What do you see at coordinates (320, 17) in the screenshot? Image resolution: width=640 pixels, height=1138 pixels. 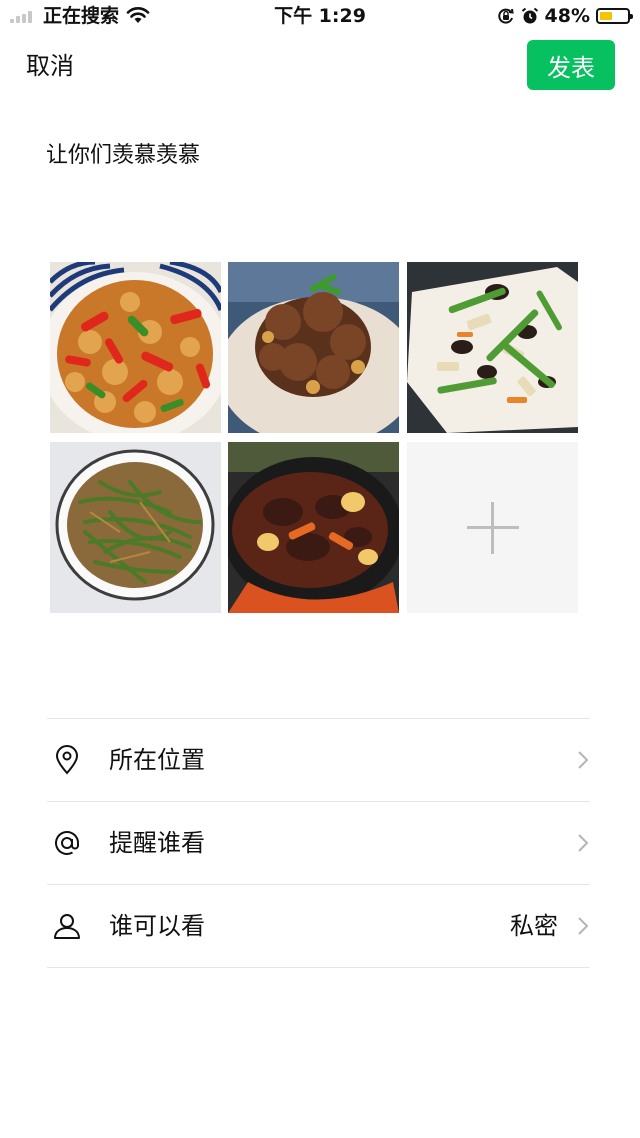 I see `status-bar: 正在搜索 下午 1:29 48%` at bounding box center [320, 17].